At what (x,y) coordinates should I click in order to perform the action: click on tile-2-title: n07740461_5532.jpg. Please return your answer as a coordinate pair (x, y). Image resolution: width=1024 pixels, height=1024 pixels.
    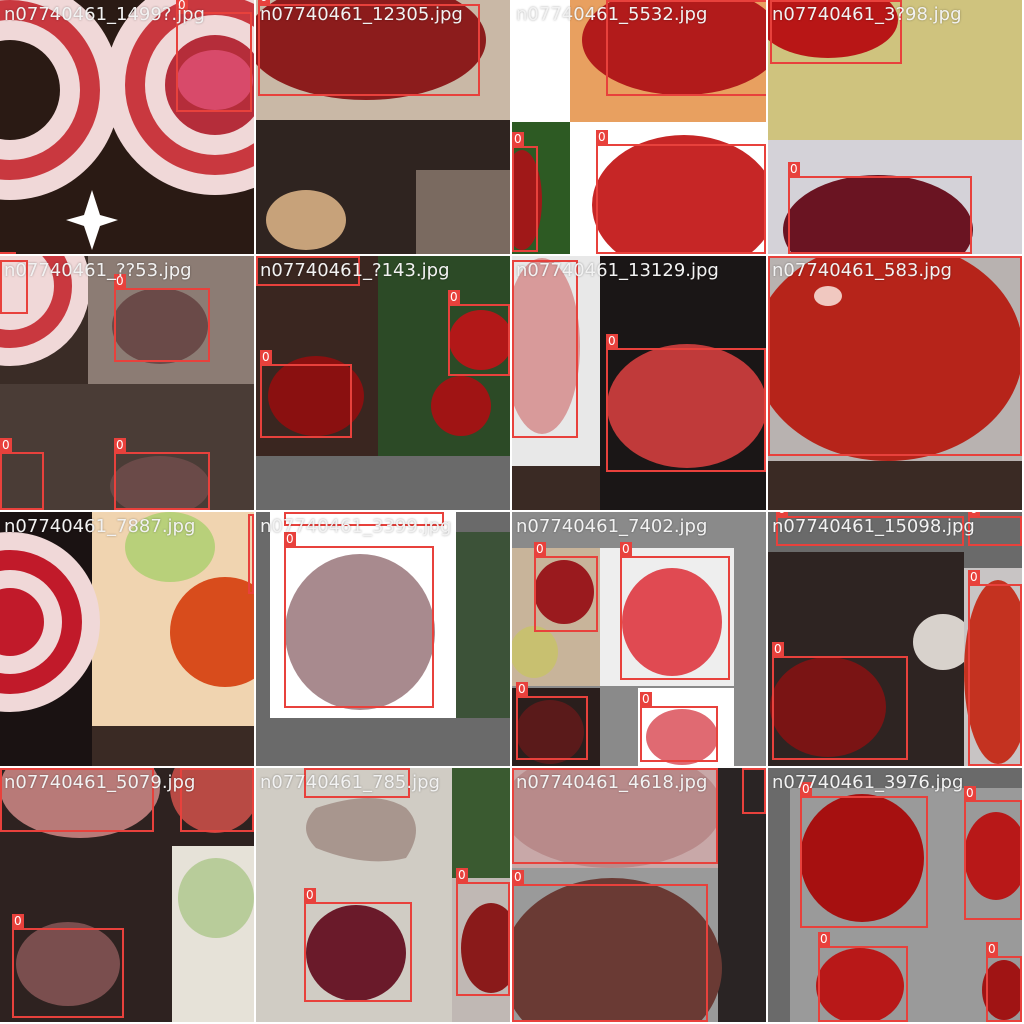
    Looking at the image, I should click on (612, 14).